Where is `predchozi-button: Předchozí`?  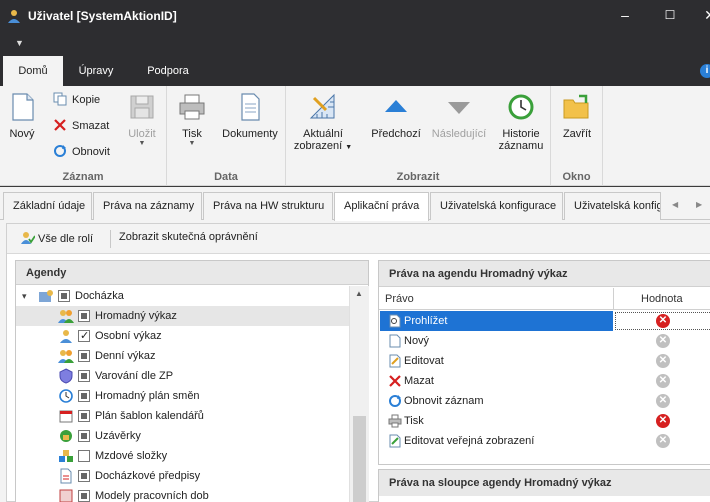 predchozi-button: Předchozí is located at coordinates (396, 116).